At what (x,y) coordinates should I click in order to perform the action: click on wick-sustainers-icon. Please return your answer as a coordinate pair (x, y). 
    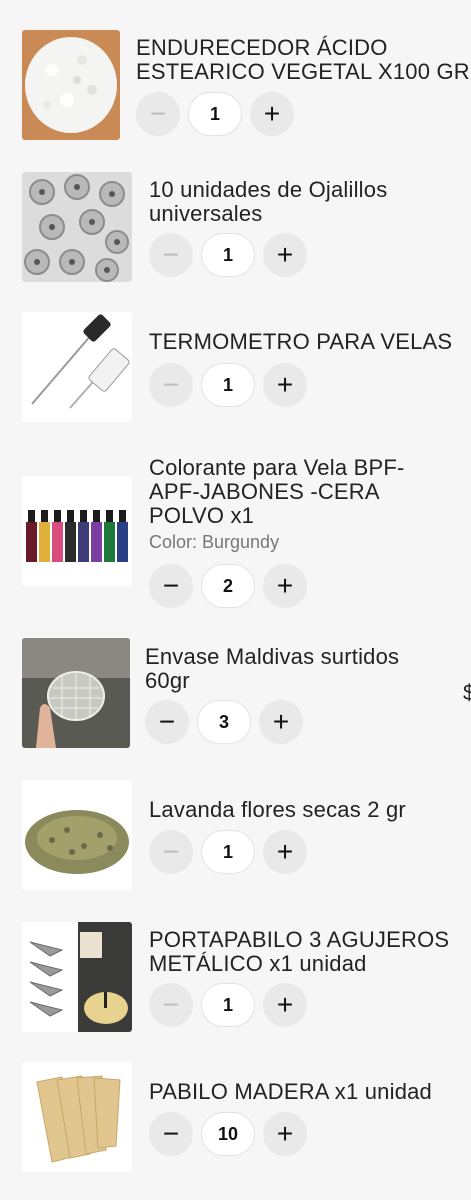
    Looking at the image, I should click on (77, 227).